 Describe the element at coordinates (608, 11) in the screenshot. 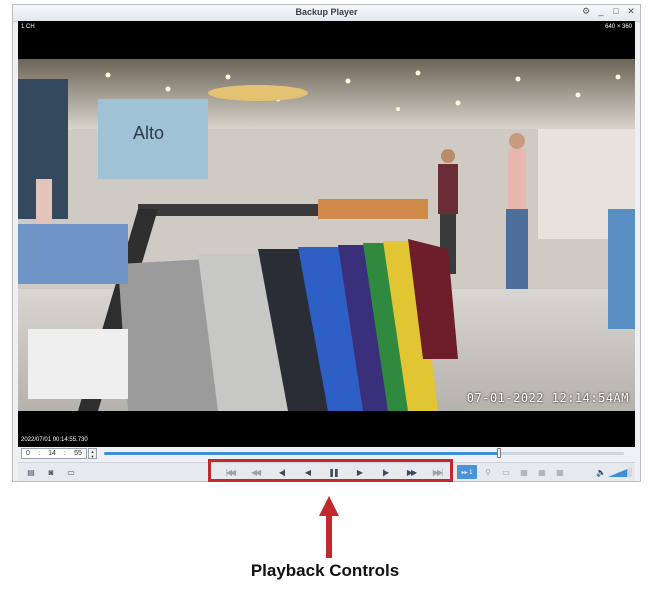

I see `window-controls: ⚙ _ □ ✕` at that location.